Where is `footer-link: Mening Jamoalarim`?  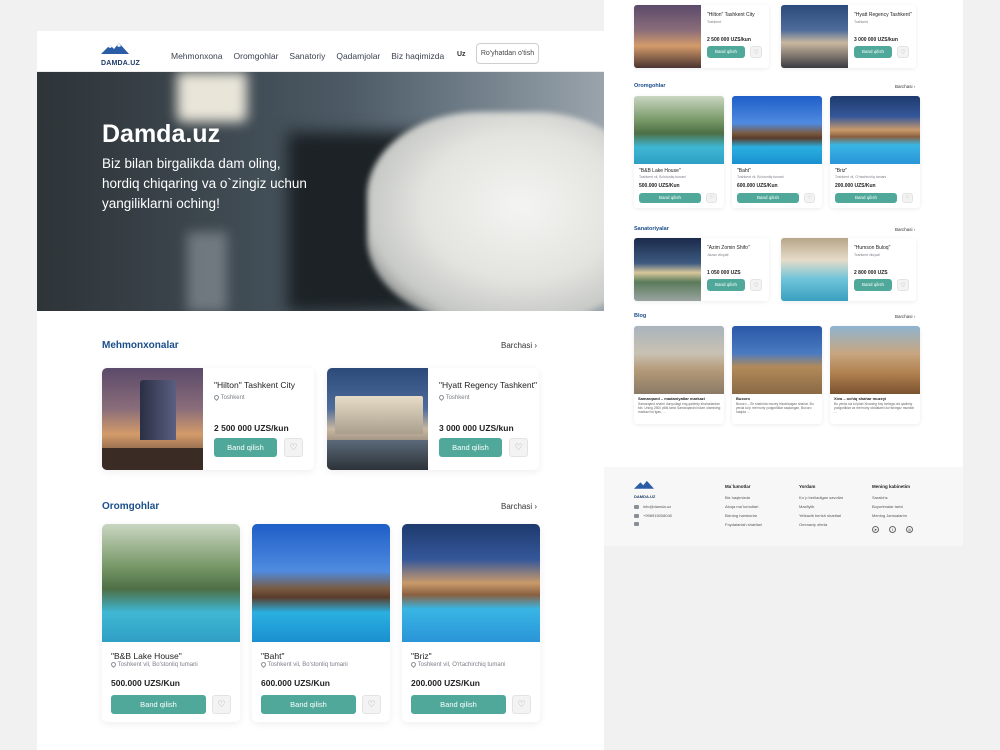 footer-link: Mening Jamoalarim is located at coordinates (891, 515).